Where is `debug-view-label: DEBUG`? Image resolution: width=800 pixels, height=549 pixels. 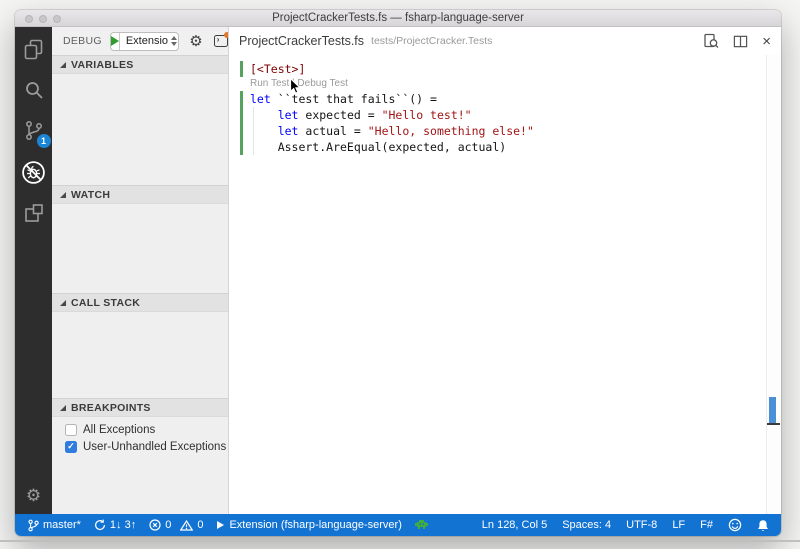 debug-view-label: DEBUG is located at coordinates (82, 41).